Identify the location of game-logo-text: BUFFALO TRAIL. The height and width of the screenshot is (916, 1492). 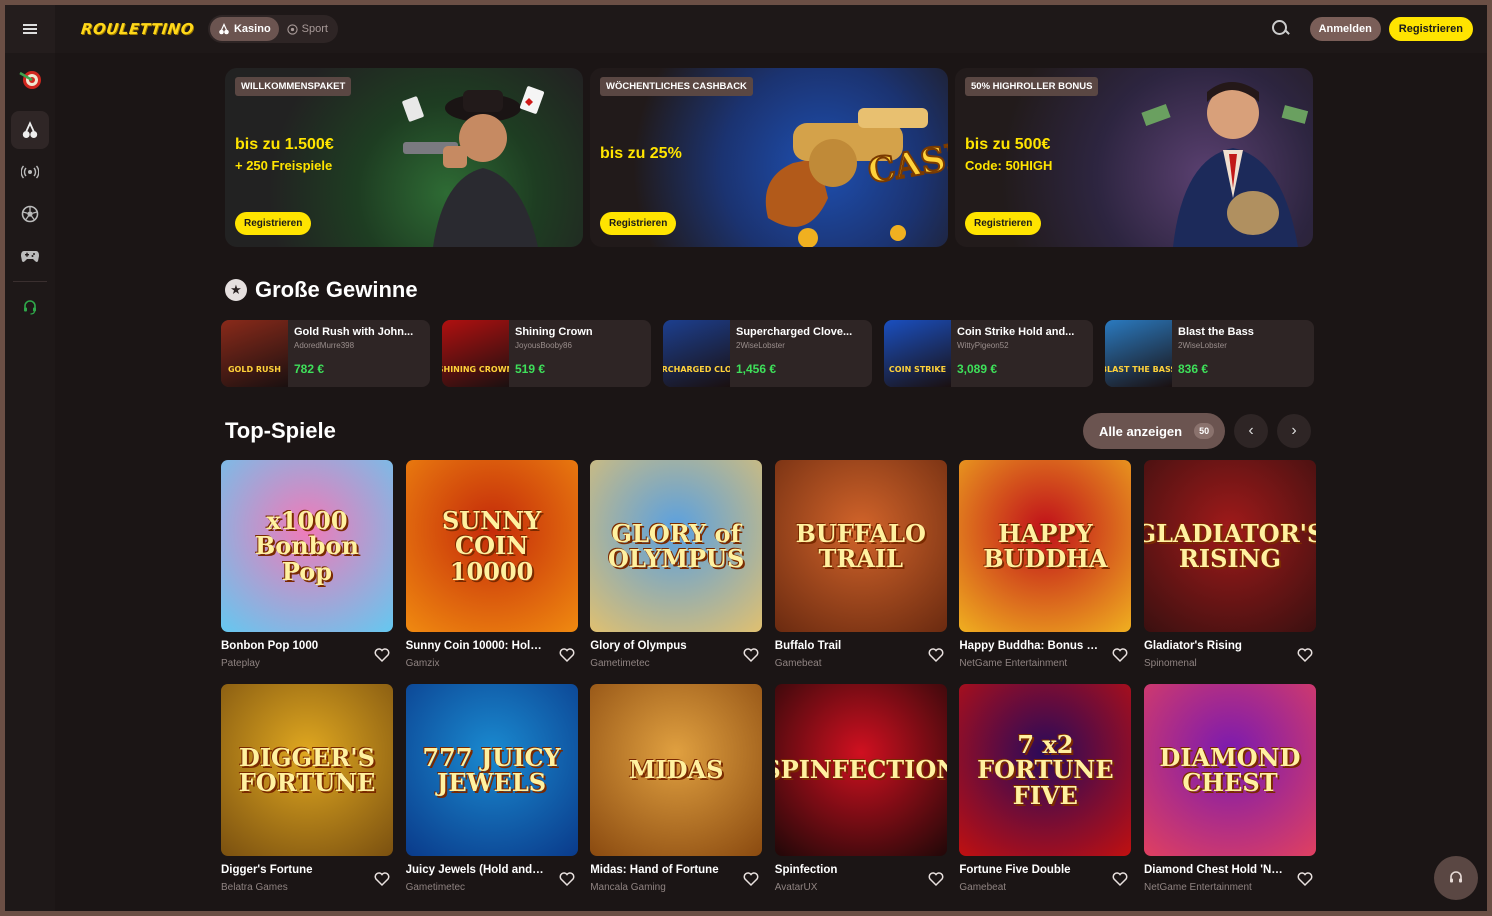
(860, 545).